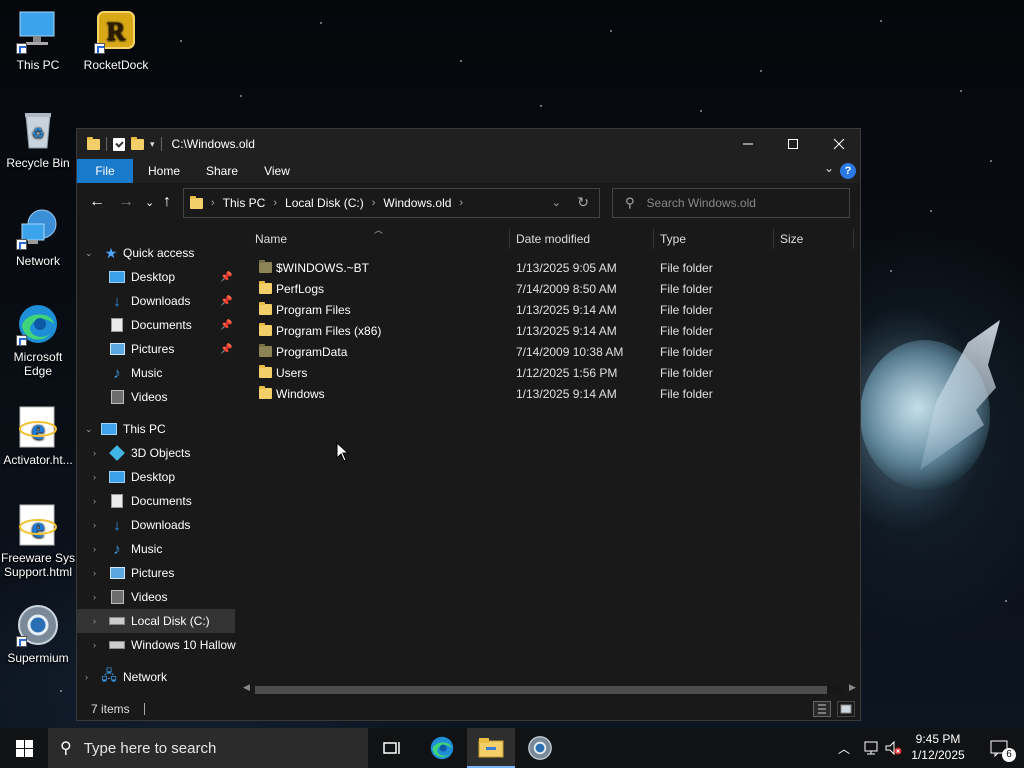 The image size is (1024, 768). Describe the element at coordinates (244, 203) in the screenshot. I see `breadcrumb-this-pc: This PC` at that location.